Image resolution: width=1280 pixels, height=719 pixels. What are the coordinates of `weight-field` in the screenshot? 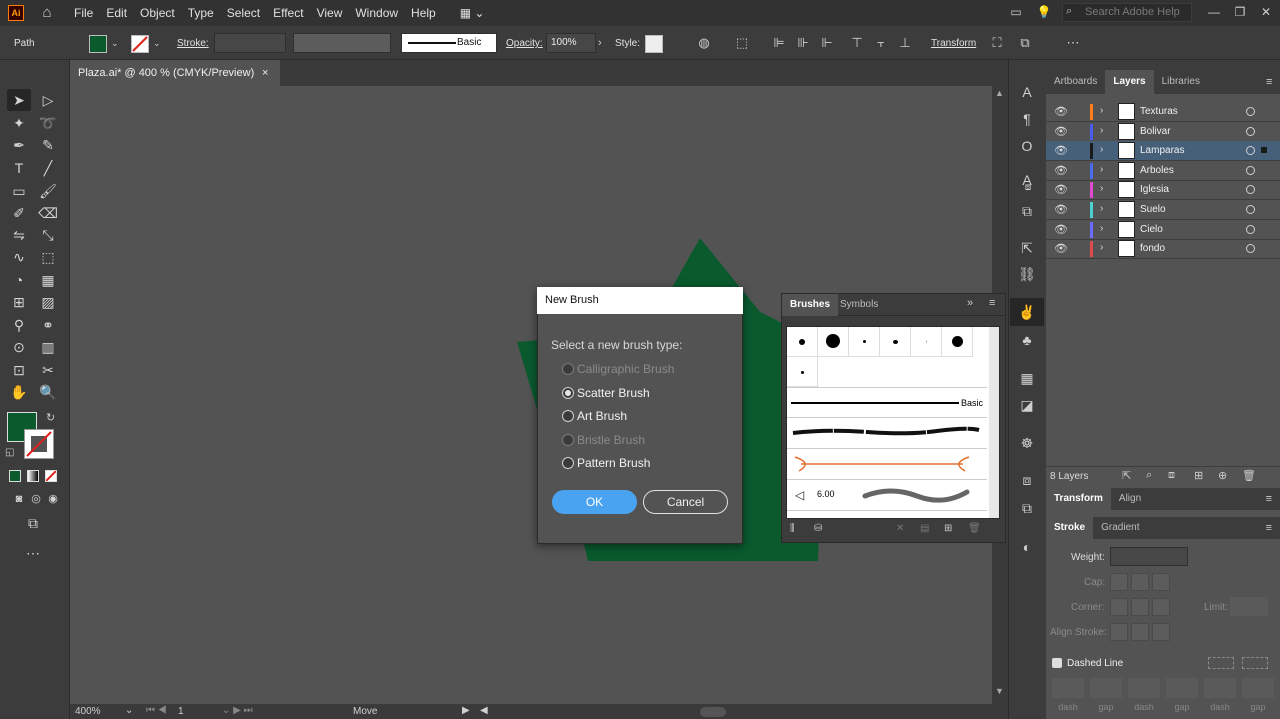 It's located at (1149, 556).